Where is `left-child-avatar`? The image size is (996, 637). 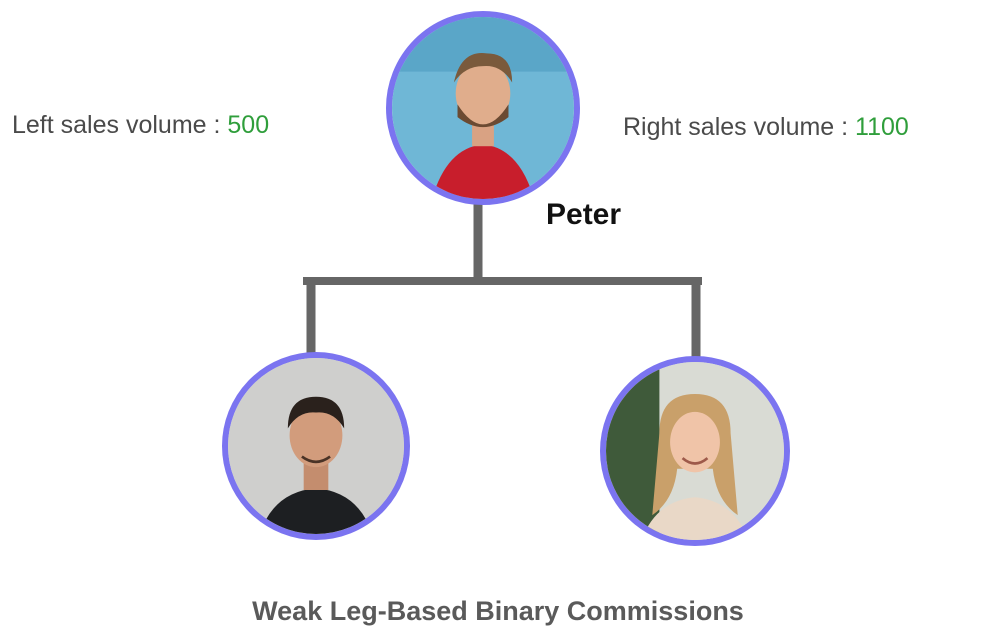 left-child-avatar is located at coordinates (316, 446).